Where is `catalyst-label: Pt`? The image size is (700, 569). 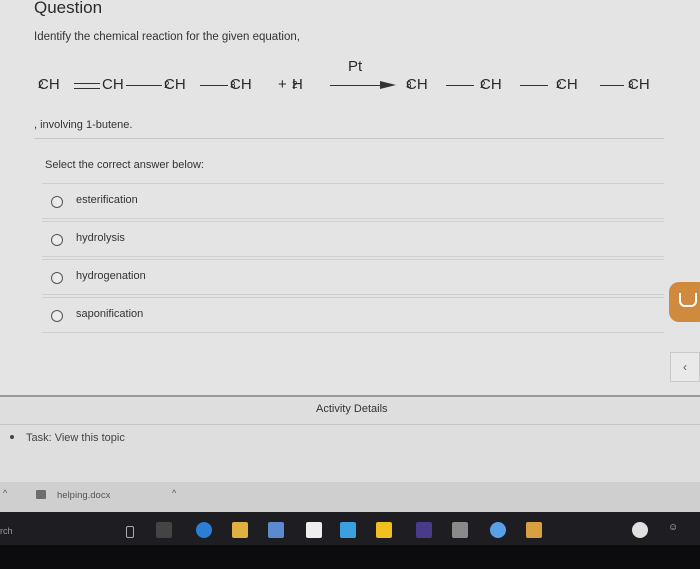
catalyst-label: Pt is located at coordinates (355, 66).